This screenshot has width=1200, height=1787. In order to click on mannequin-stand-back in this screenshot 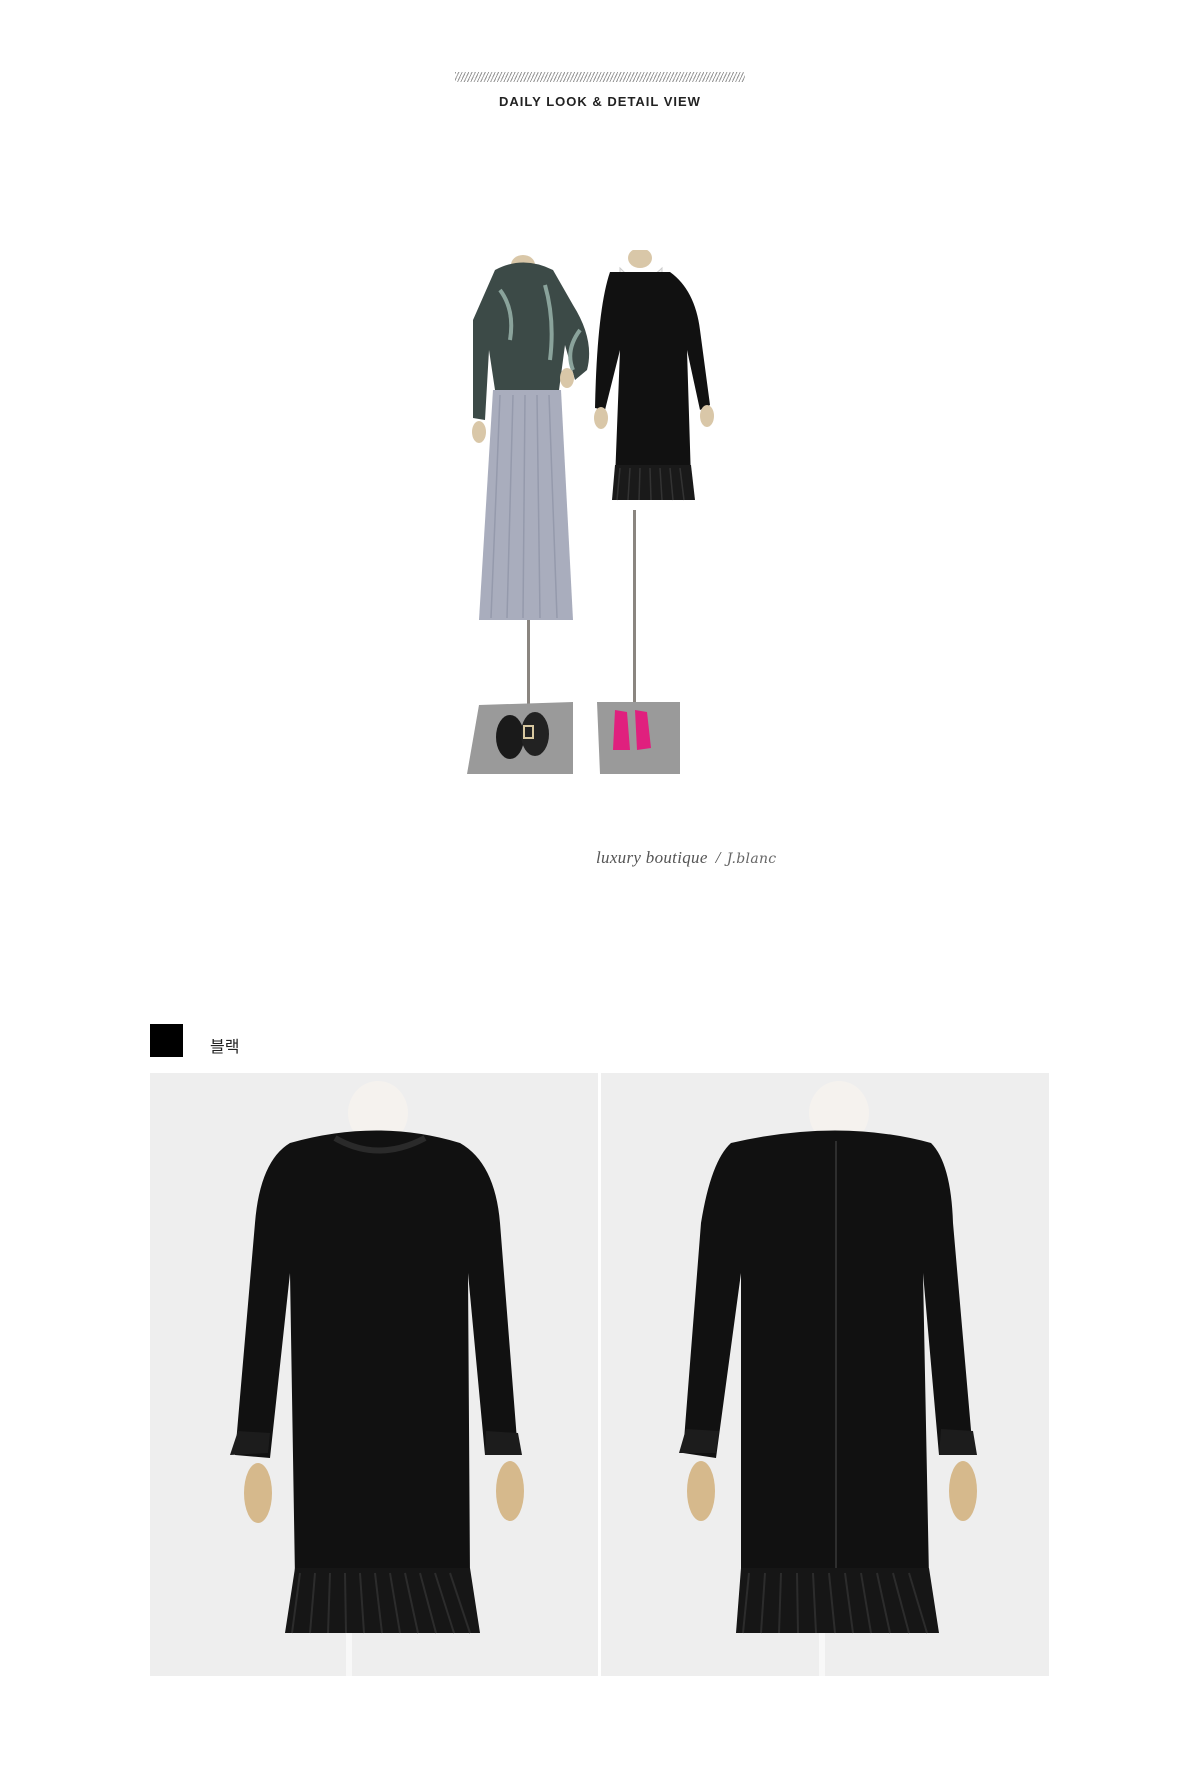, I will do `click(822, 1654)`.